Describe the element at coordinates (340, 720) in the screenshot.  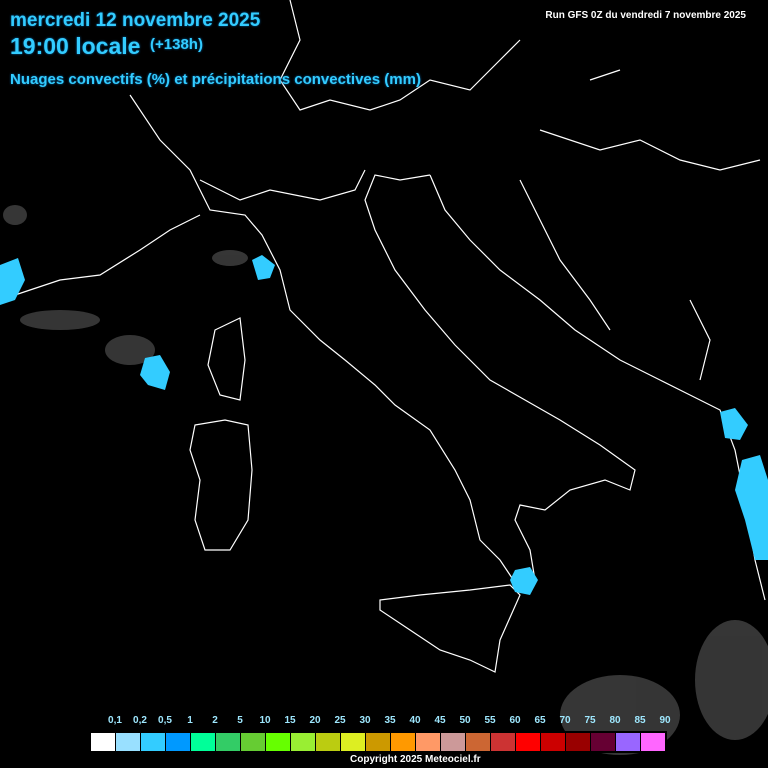
I see `legend-label: 25` at that location.